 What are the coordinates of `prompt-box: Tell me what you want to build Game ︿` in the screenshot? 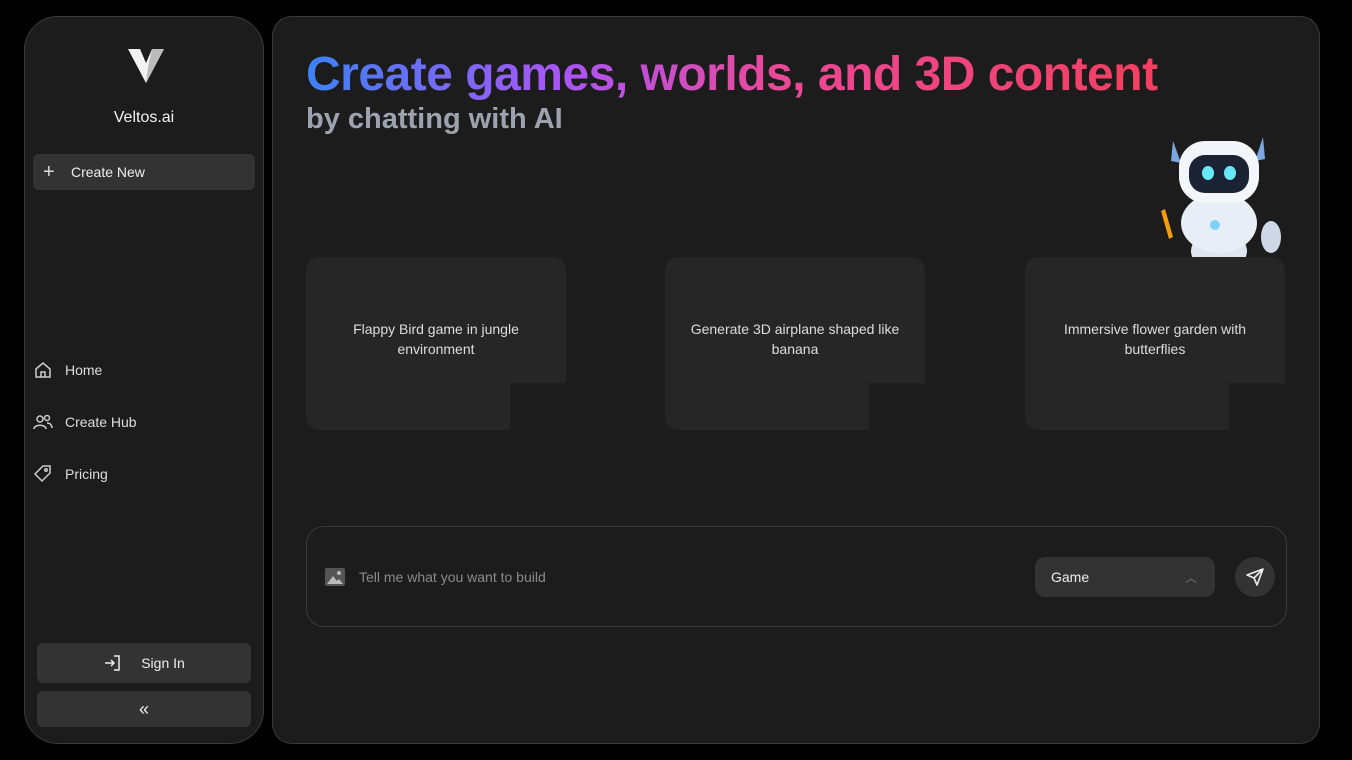 It's located at (796, 576).